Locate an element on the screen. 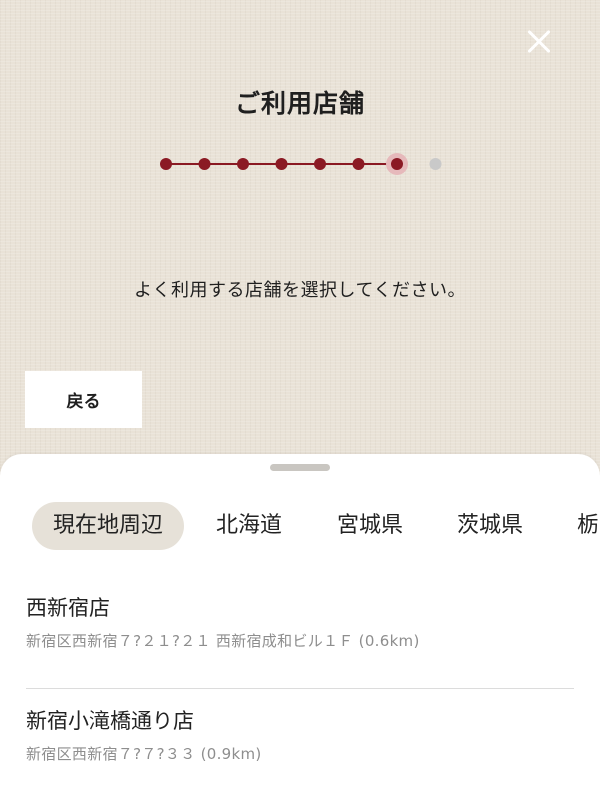 This screenshot has height=800, width=600. close-icon is located at coordinates (539, 41).